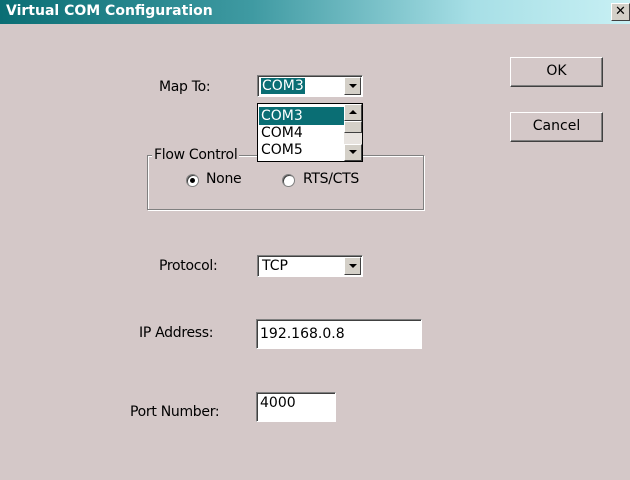 The image size is (630, 480). I want to click on flow-none-radio, so click(192, 180).